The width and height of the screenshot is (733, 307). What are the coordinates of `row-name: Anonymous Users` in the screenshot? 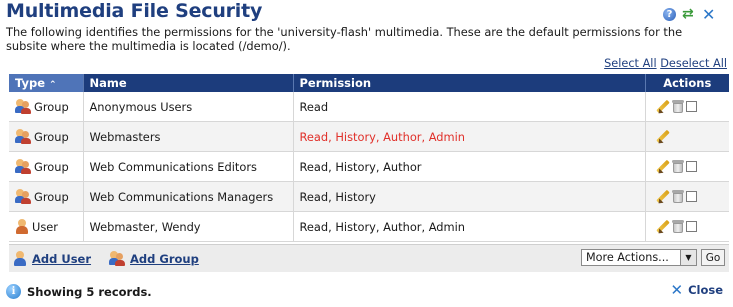 It's located at (188, 107).